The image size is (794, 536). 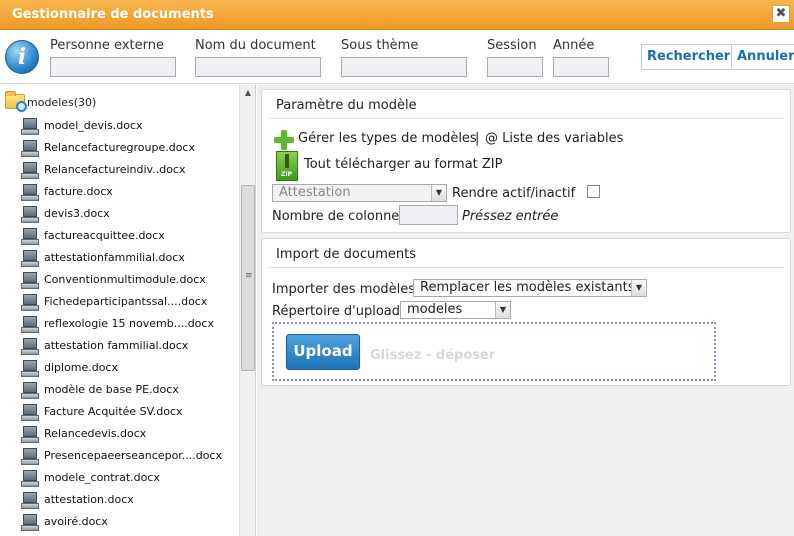 I want to click on field-annee: Année, so click(x=581, y=57).